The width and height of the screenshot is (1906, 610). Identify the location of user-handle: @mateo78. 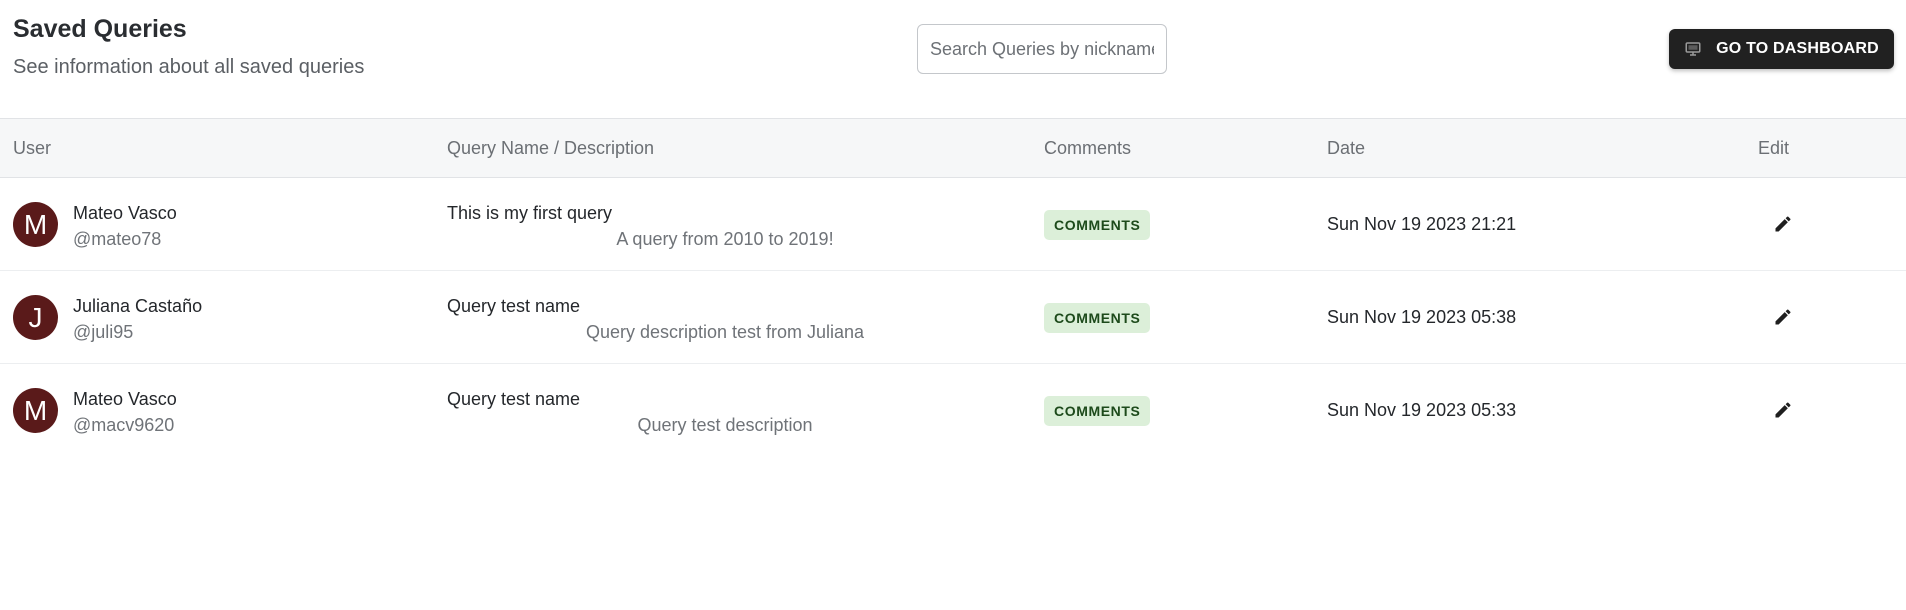
(117, 239).